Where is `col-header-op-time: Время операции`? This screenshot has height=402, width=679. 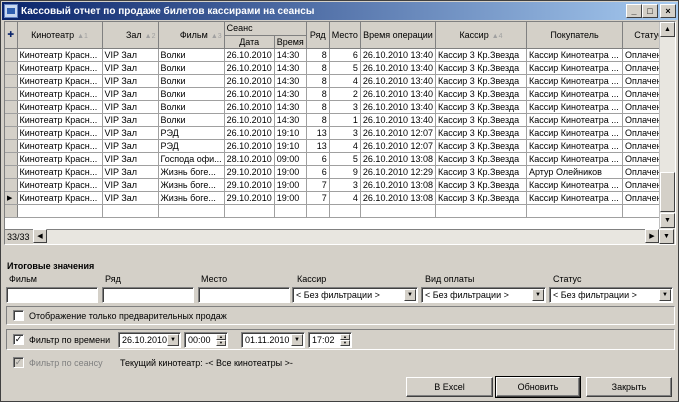
col-header-op-time: Время операции is located at coordinates (398, 35).